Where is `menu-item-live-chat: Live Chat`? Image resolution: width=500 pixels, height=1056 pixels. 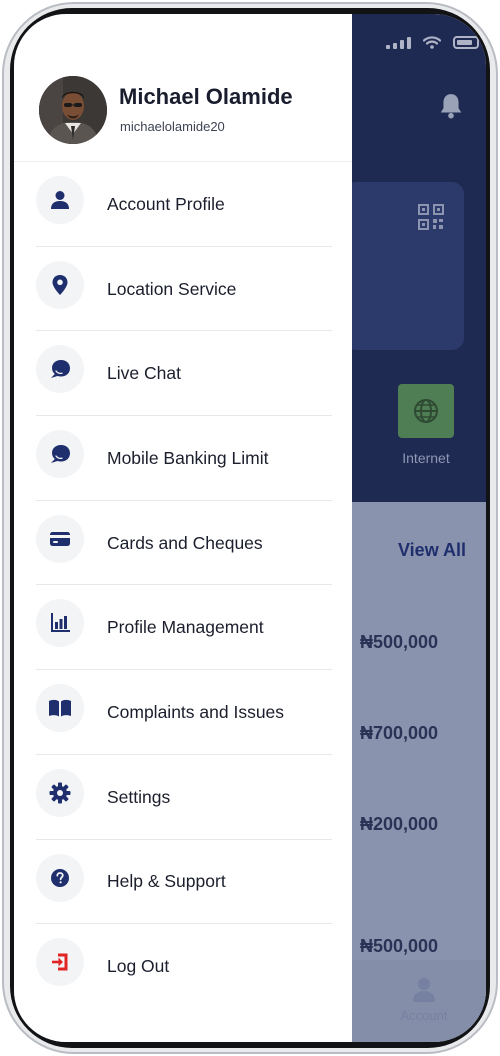 menu-item-live-chat: Live Chat is located at coordinates (183, 373).